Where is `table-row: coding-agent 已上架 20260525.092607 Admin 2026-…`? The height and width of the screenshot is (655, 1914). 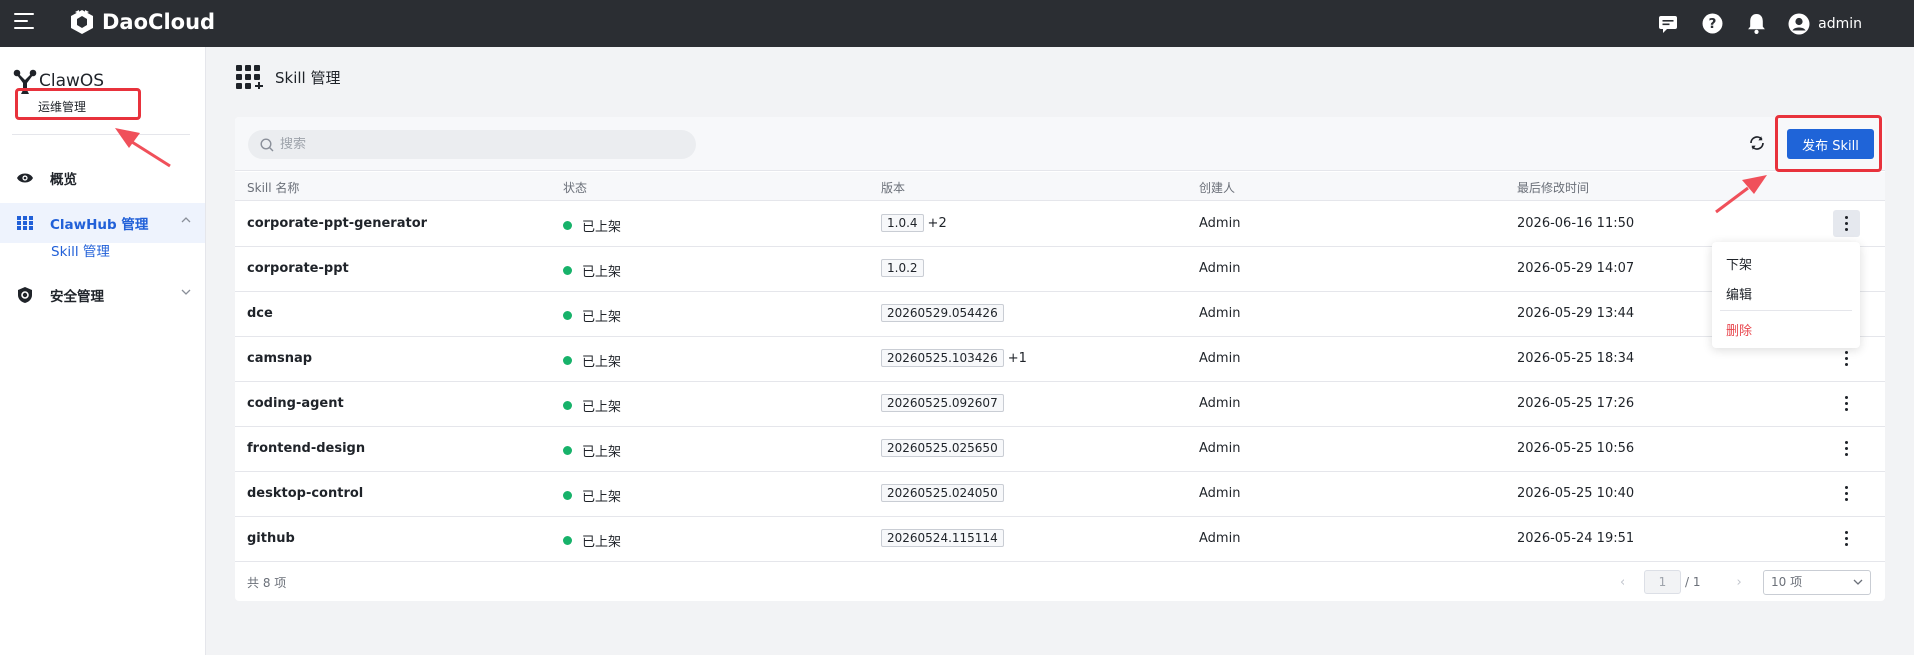
table-row: coding-agent 已上架 20260525.092607 Admin 2026-… is located at coordinates (1060, 404).